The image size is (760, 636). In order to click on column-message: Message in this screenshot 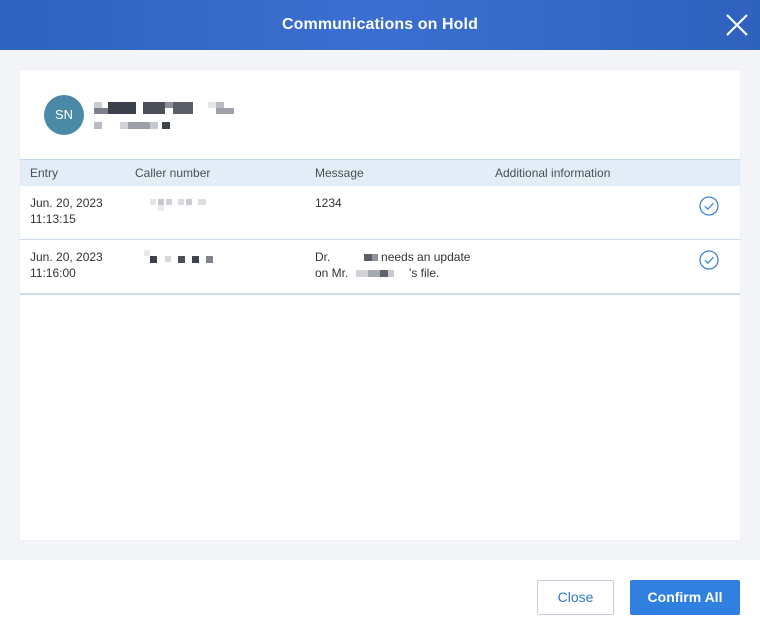, I will do `click(339, 173)`.